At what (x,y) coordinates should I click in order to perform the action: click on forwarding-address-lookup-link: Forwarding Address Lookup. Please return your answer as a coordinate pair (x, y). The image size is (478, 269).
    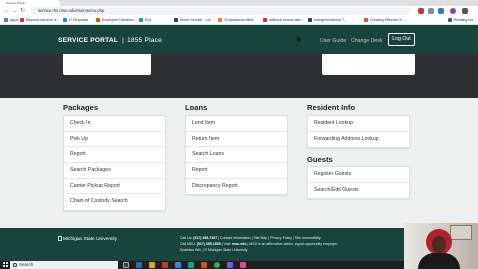
    Looking at the image, I should click on (358, 140).